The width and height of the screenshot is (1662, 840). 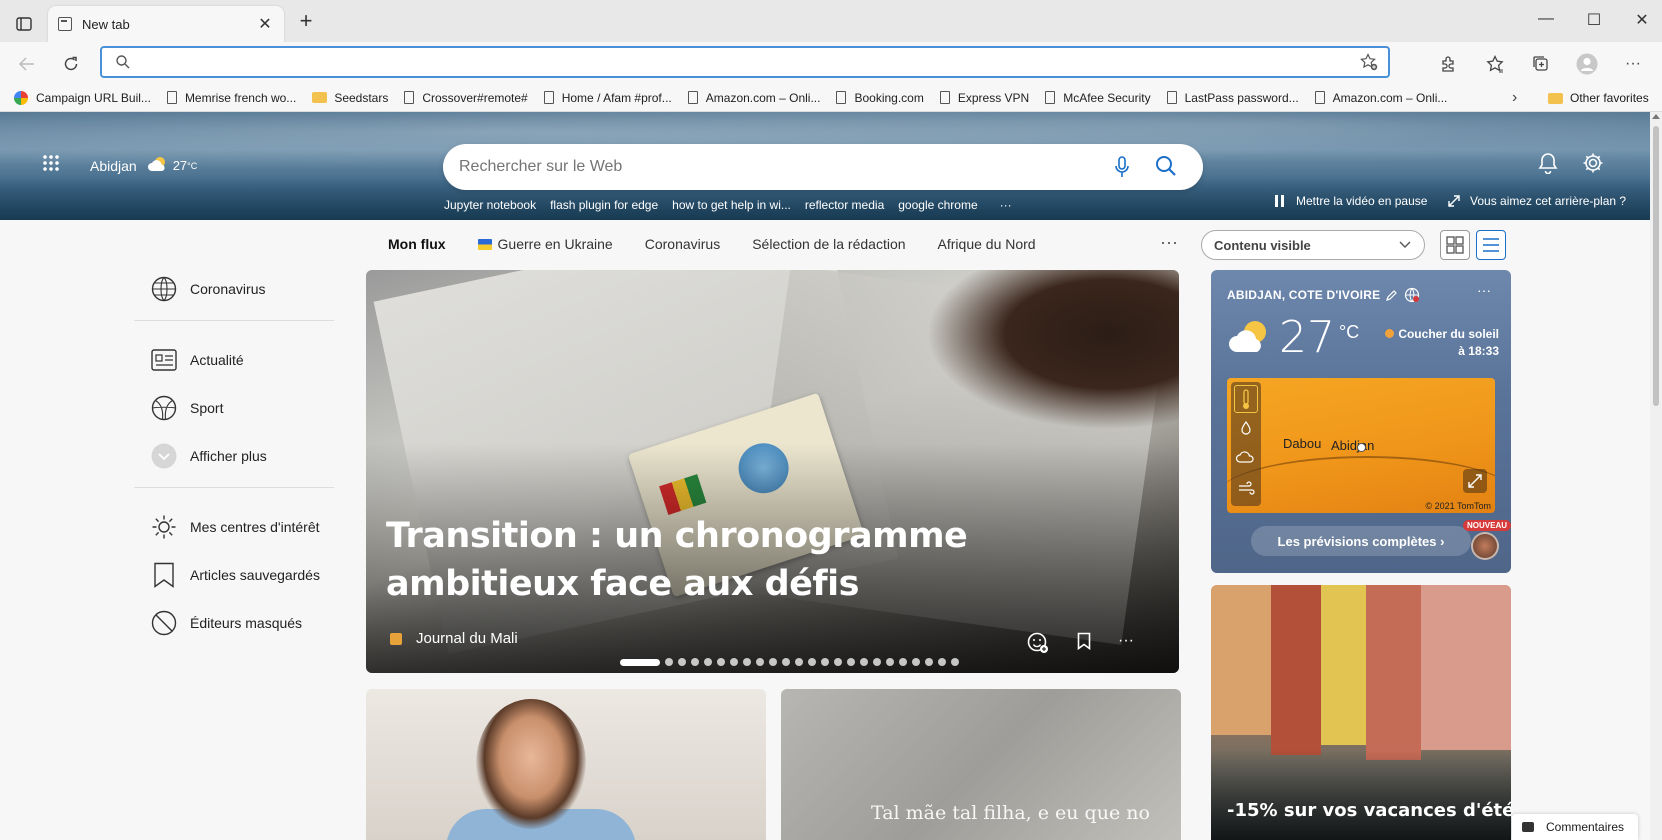 I want to click on tab-actions-icon, so click(x=24, y=24).